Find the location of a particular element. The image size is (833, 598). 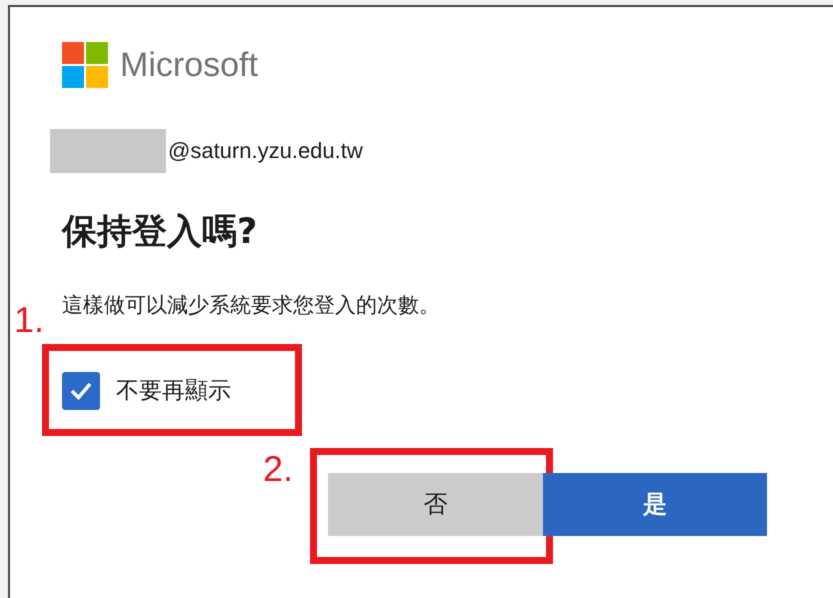

annotation-number: 1. is located at coordinates (29, 319).